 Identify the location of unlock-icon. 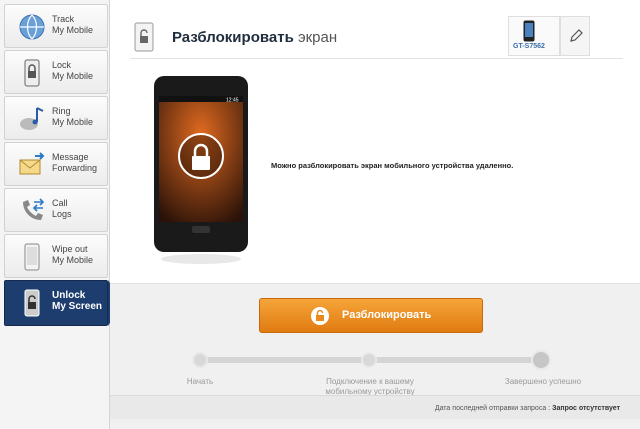
(320, 316).